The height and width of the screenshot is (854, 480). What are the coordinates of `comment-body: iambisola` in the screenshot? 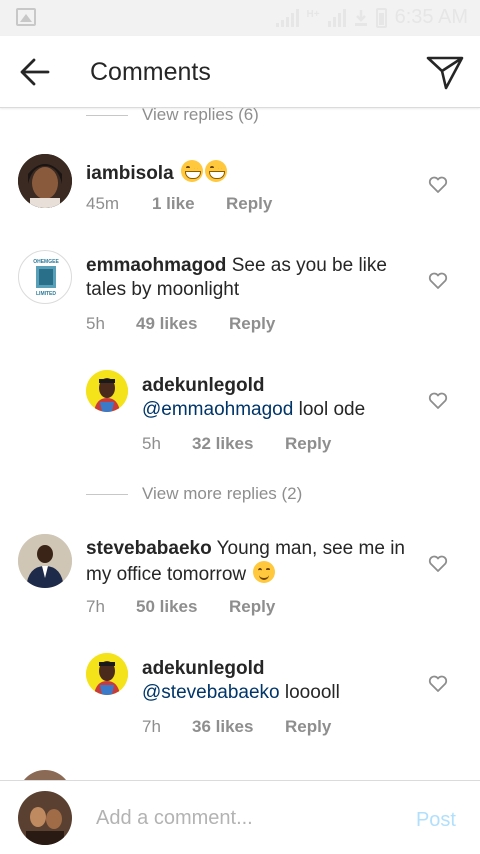 It's located at (246, 173).